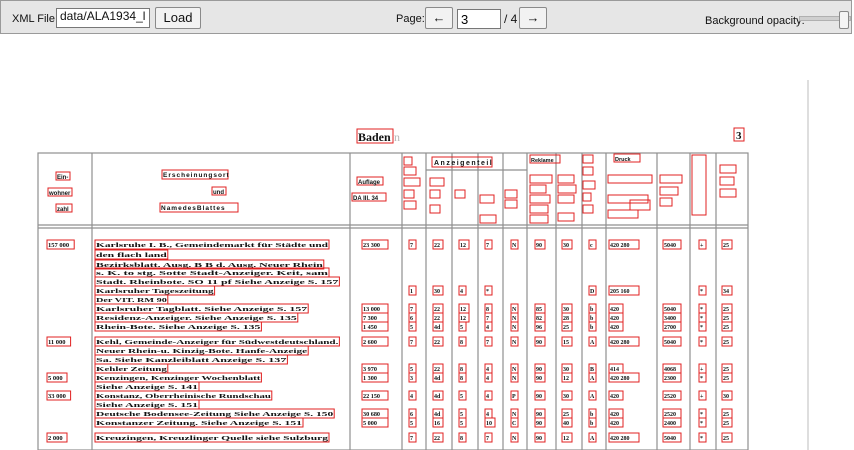  Describe the element at coordinates (539, 319) in the screenshot. I see `value-cell: 82` at that location.